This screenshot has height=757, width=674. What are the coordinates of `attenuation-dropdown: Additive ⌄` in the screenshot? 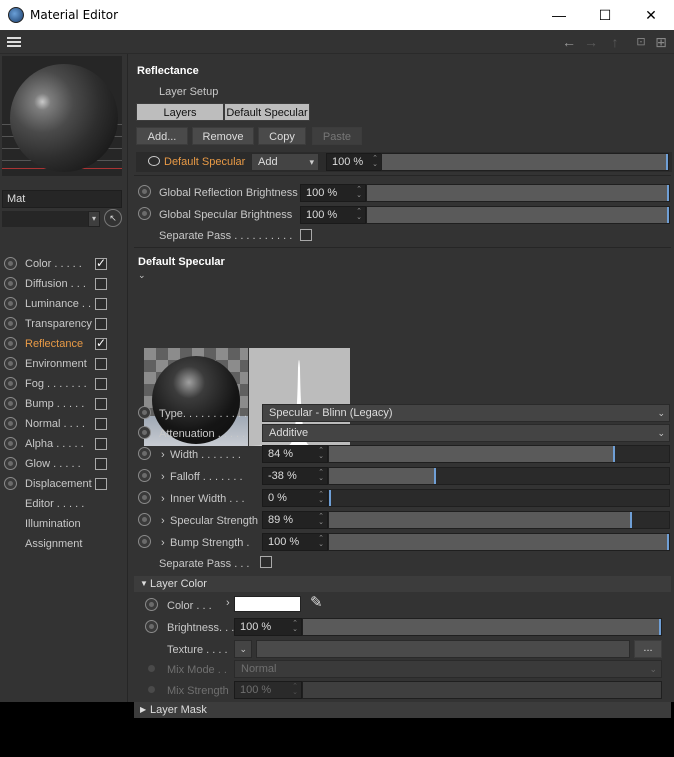 It's located at (466, 433).